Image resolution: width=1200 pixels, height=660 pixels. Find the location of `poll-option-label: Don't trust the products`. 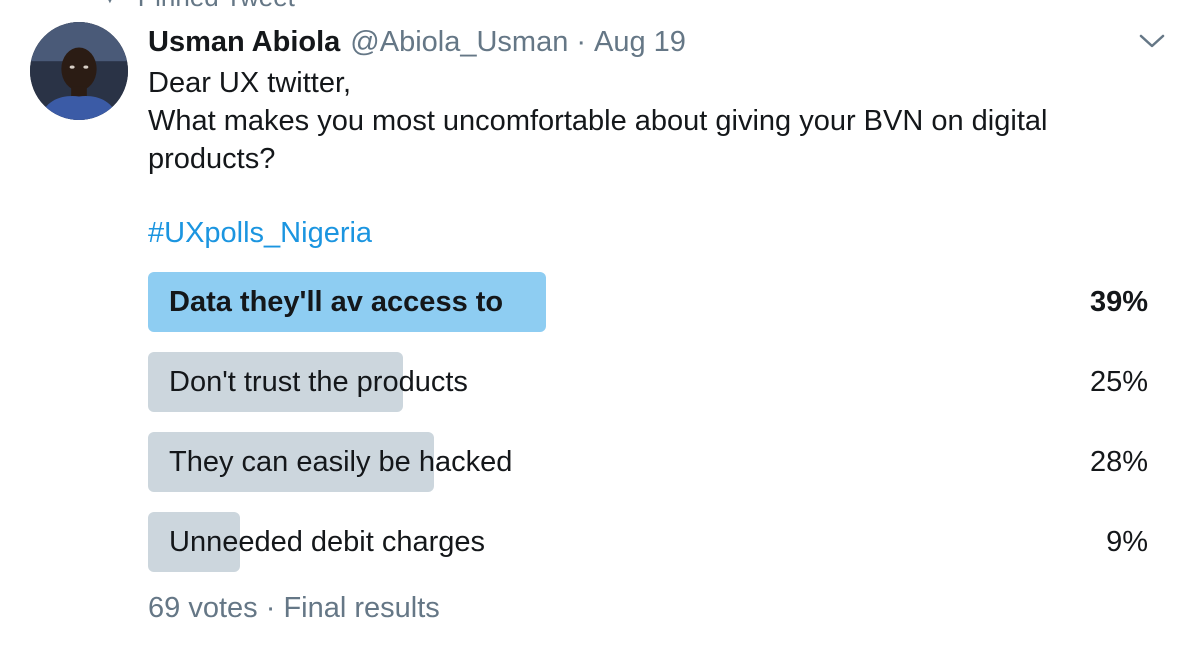

poll-option-label: Don't trust the products is located at coordinates (318, 381).